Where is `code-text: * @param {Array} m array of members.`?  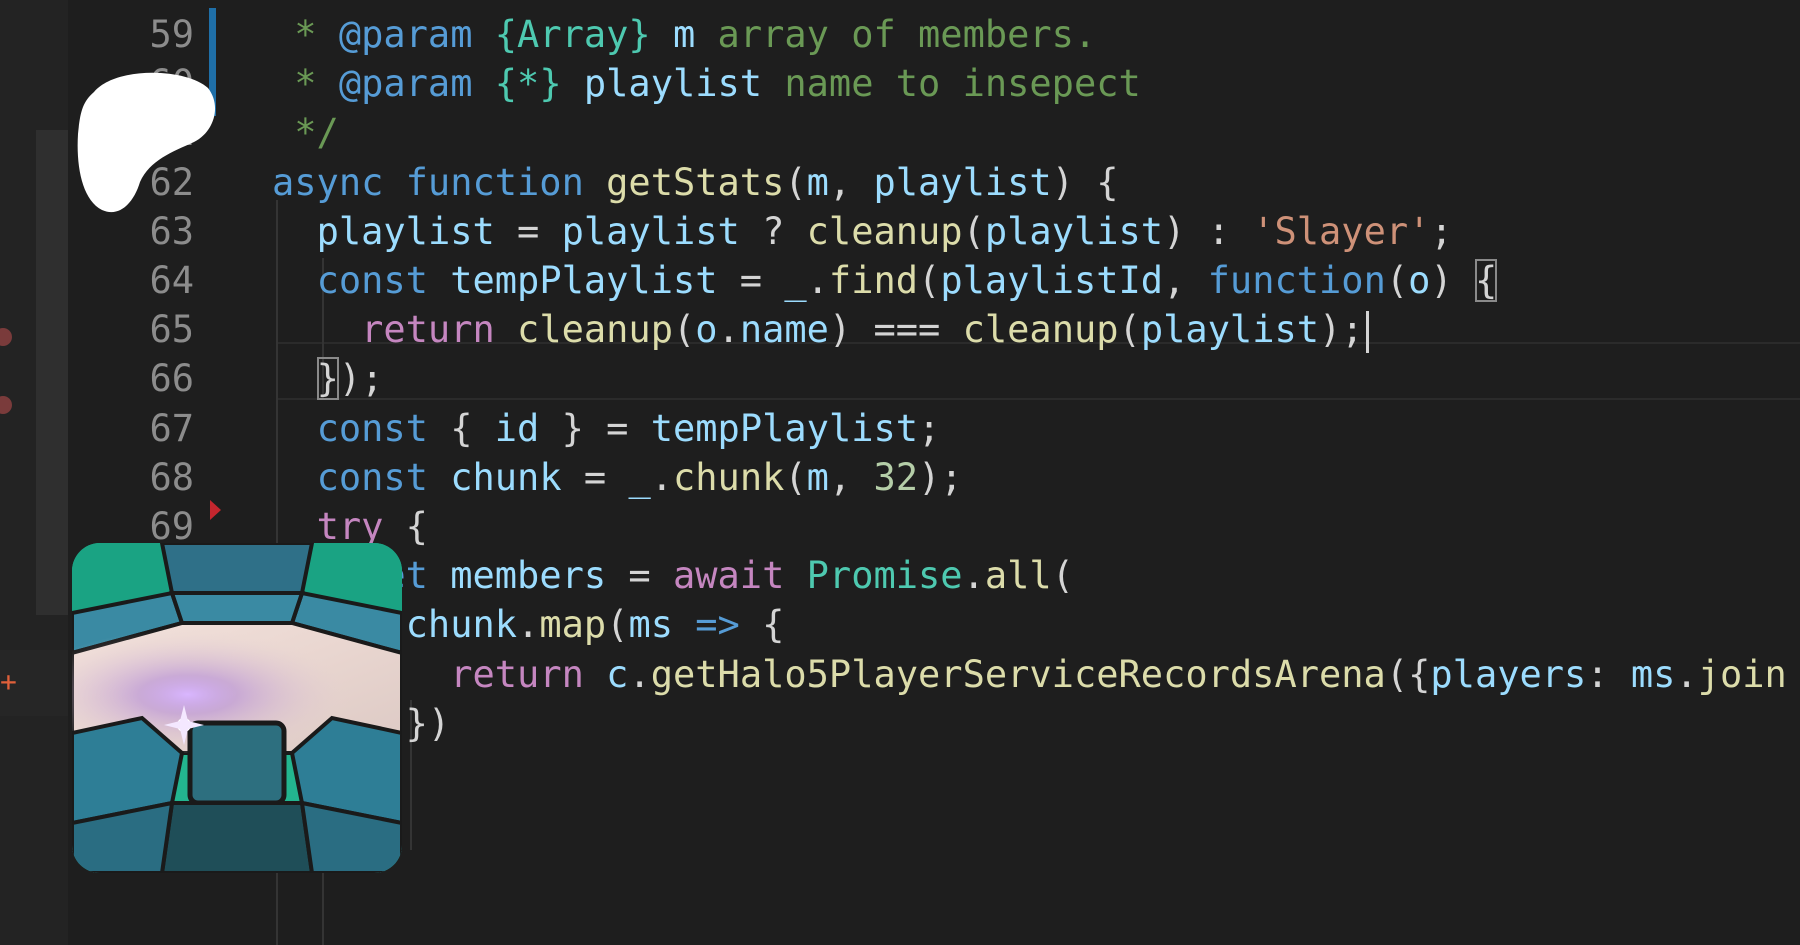 code-text: * @param {Array} m array of members. is located at coordinates (684, 35).